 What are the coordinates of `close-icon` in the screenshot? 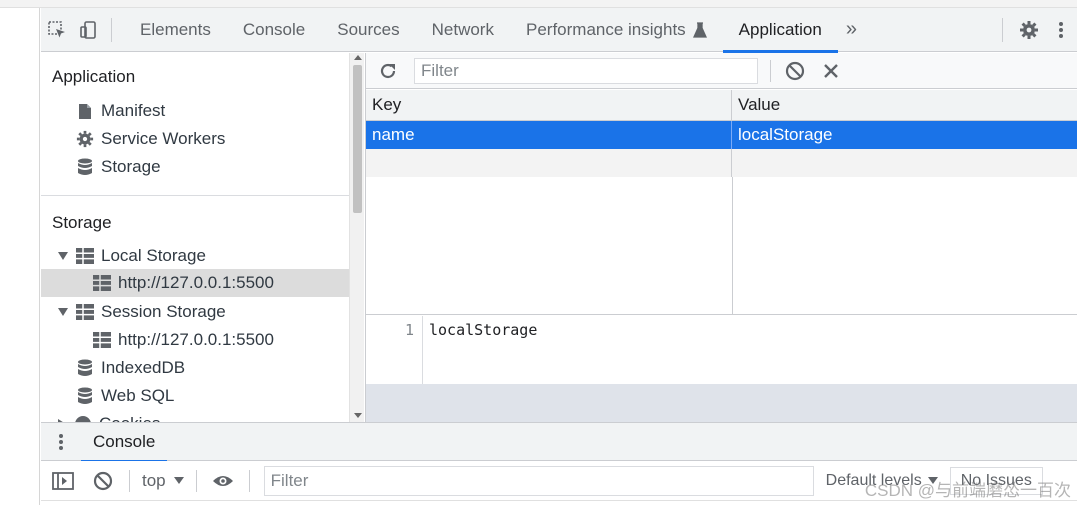 It's located at (831, 71).